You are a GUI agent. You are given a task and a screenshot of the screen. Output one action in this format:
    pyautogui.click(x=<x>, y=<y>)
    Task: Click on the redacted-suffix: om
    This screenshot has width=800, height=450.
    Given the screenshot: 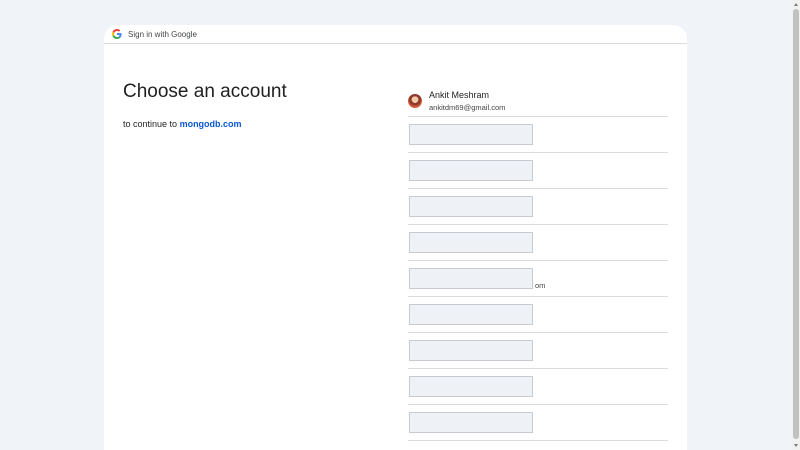 What is the action you would take?
    pyautogui.click(x=540, y=285)
    